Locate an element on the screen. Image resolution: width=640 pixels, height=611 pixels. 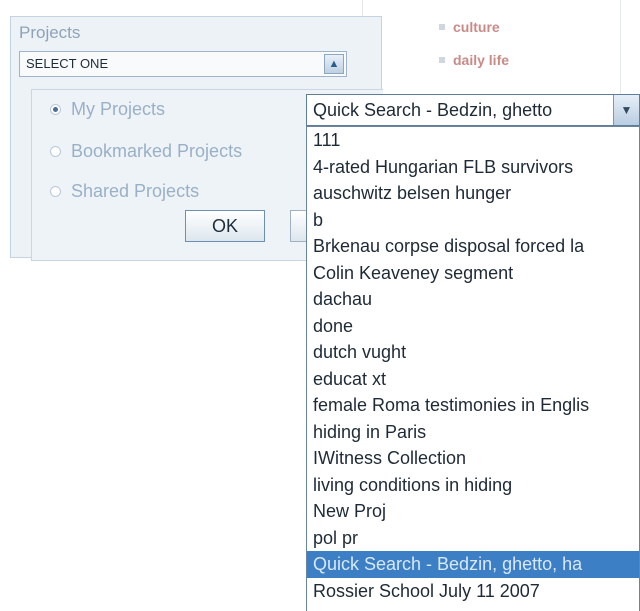
dropdown-option: educat xt is located at coordinates (473, 379).